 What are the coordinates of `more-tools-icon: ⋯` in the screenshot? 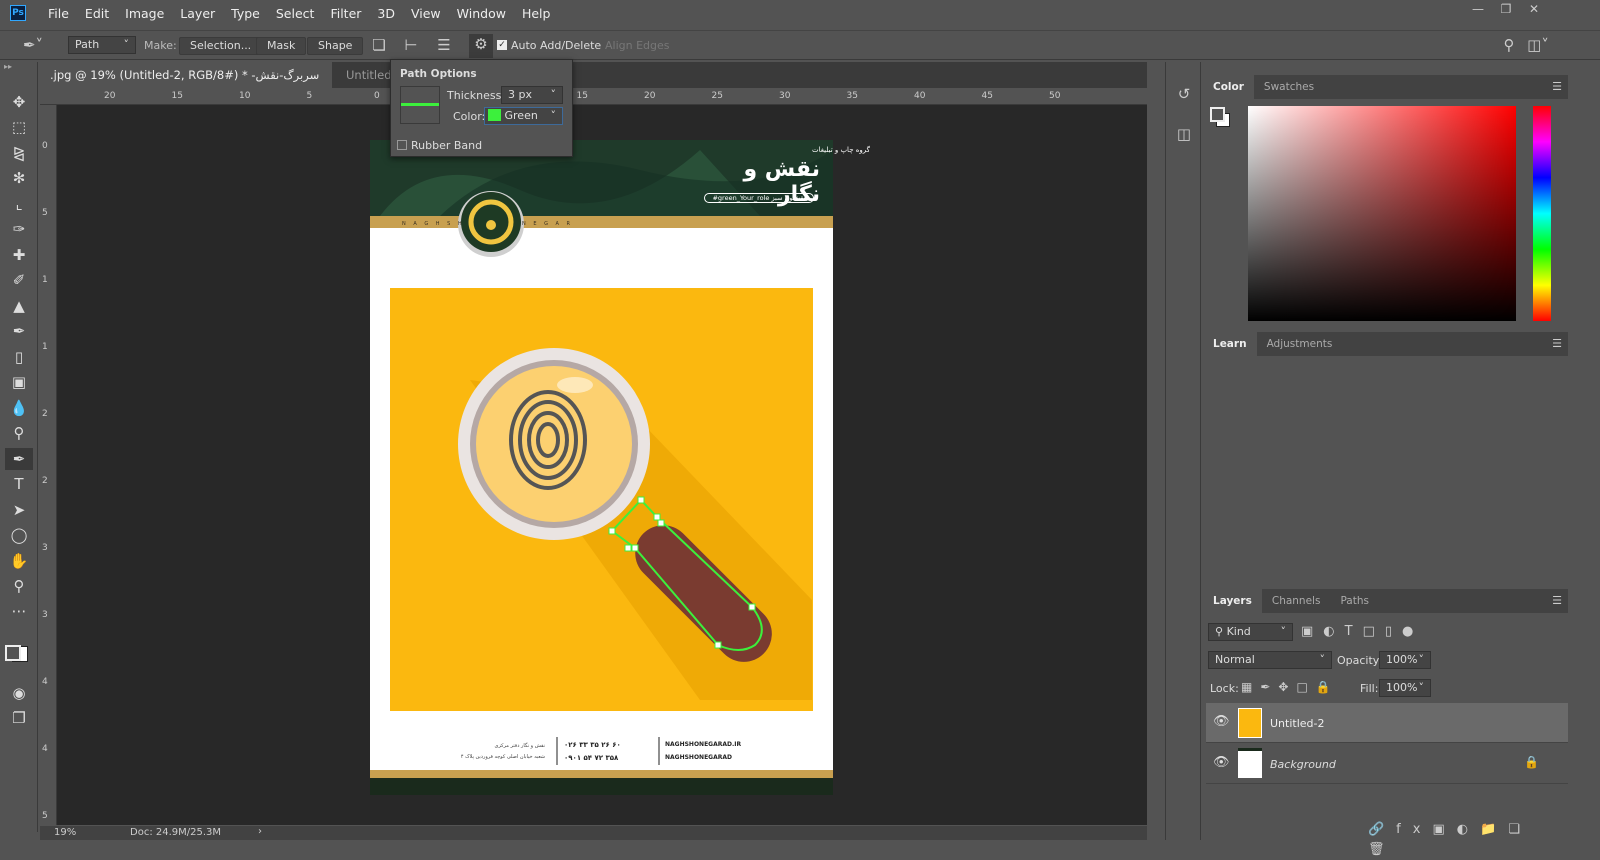 It's located at (19, 611).